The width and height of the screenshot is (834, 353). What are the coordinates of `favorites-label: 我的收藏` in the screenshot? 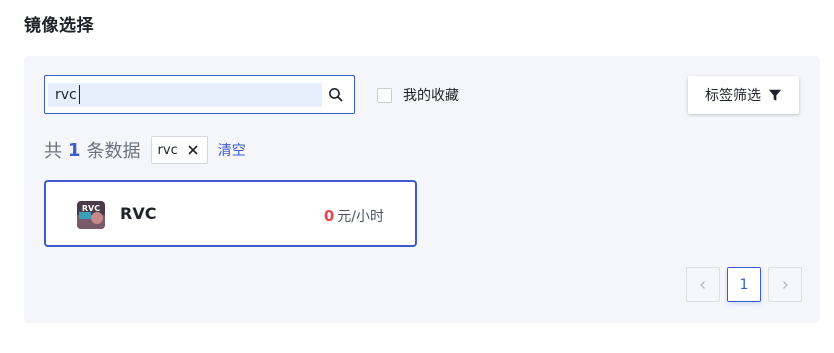 It's located at (431, 96).